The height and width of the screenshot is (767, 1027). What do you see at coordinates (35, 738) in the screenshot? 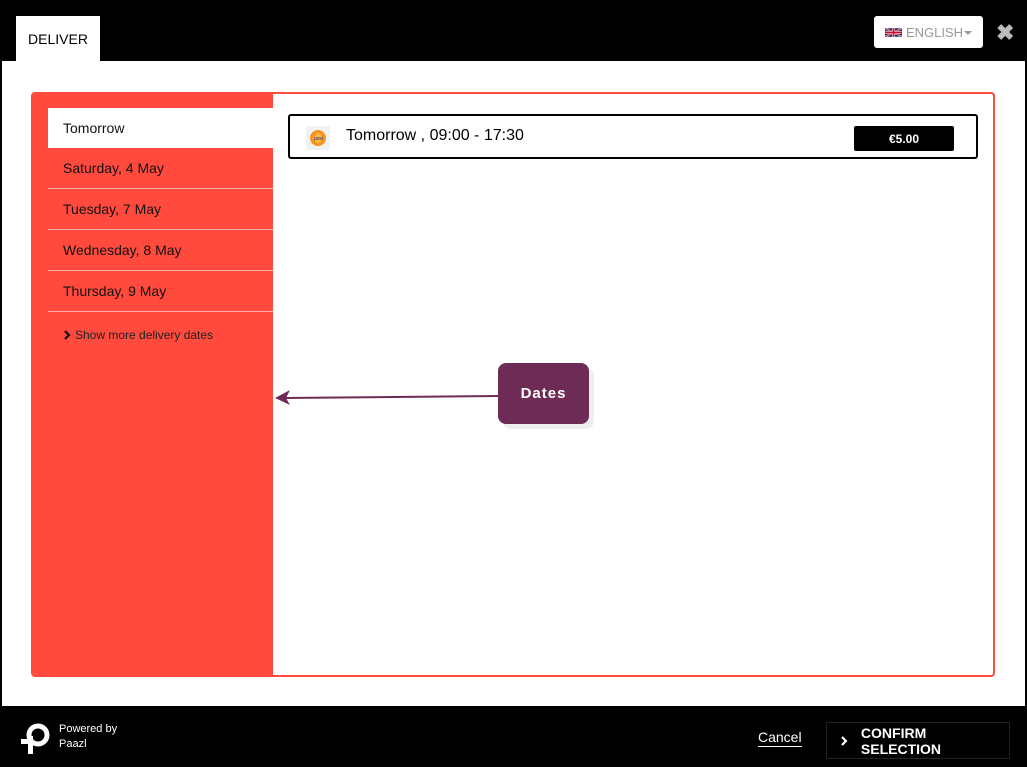
I see `paazl-logo-icon` at bounding box center [35, 738].